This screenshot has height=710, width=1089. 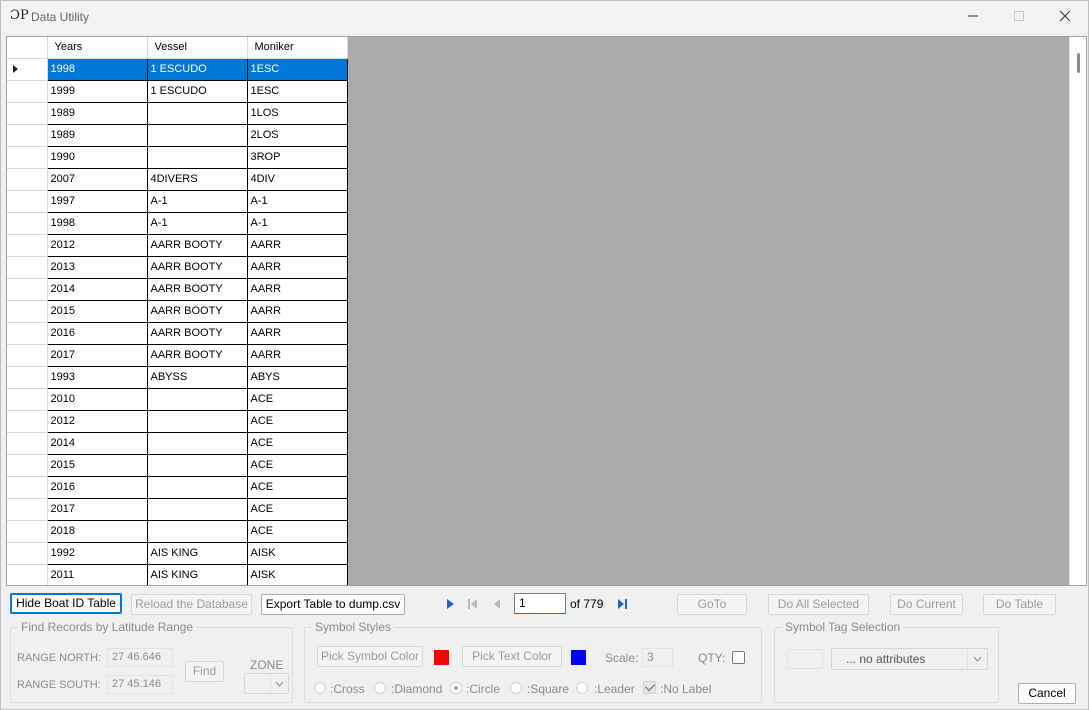 I want to click on page-number-input: 1, so click(x=540, y=603).